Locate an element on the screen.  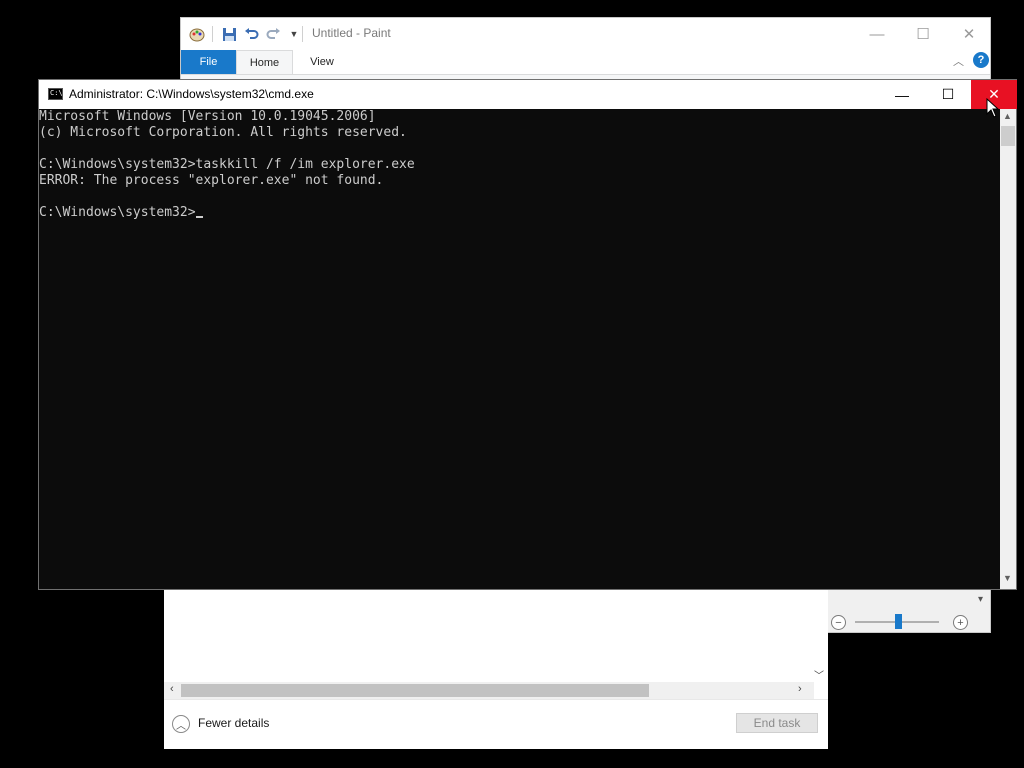
tab-home: Home is located at coordinates (264, 62).